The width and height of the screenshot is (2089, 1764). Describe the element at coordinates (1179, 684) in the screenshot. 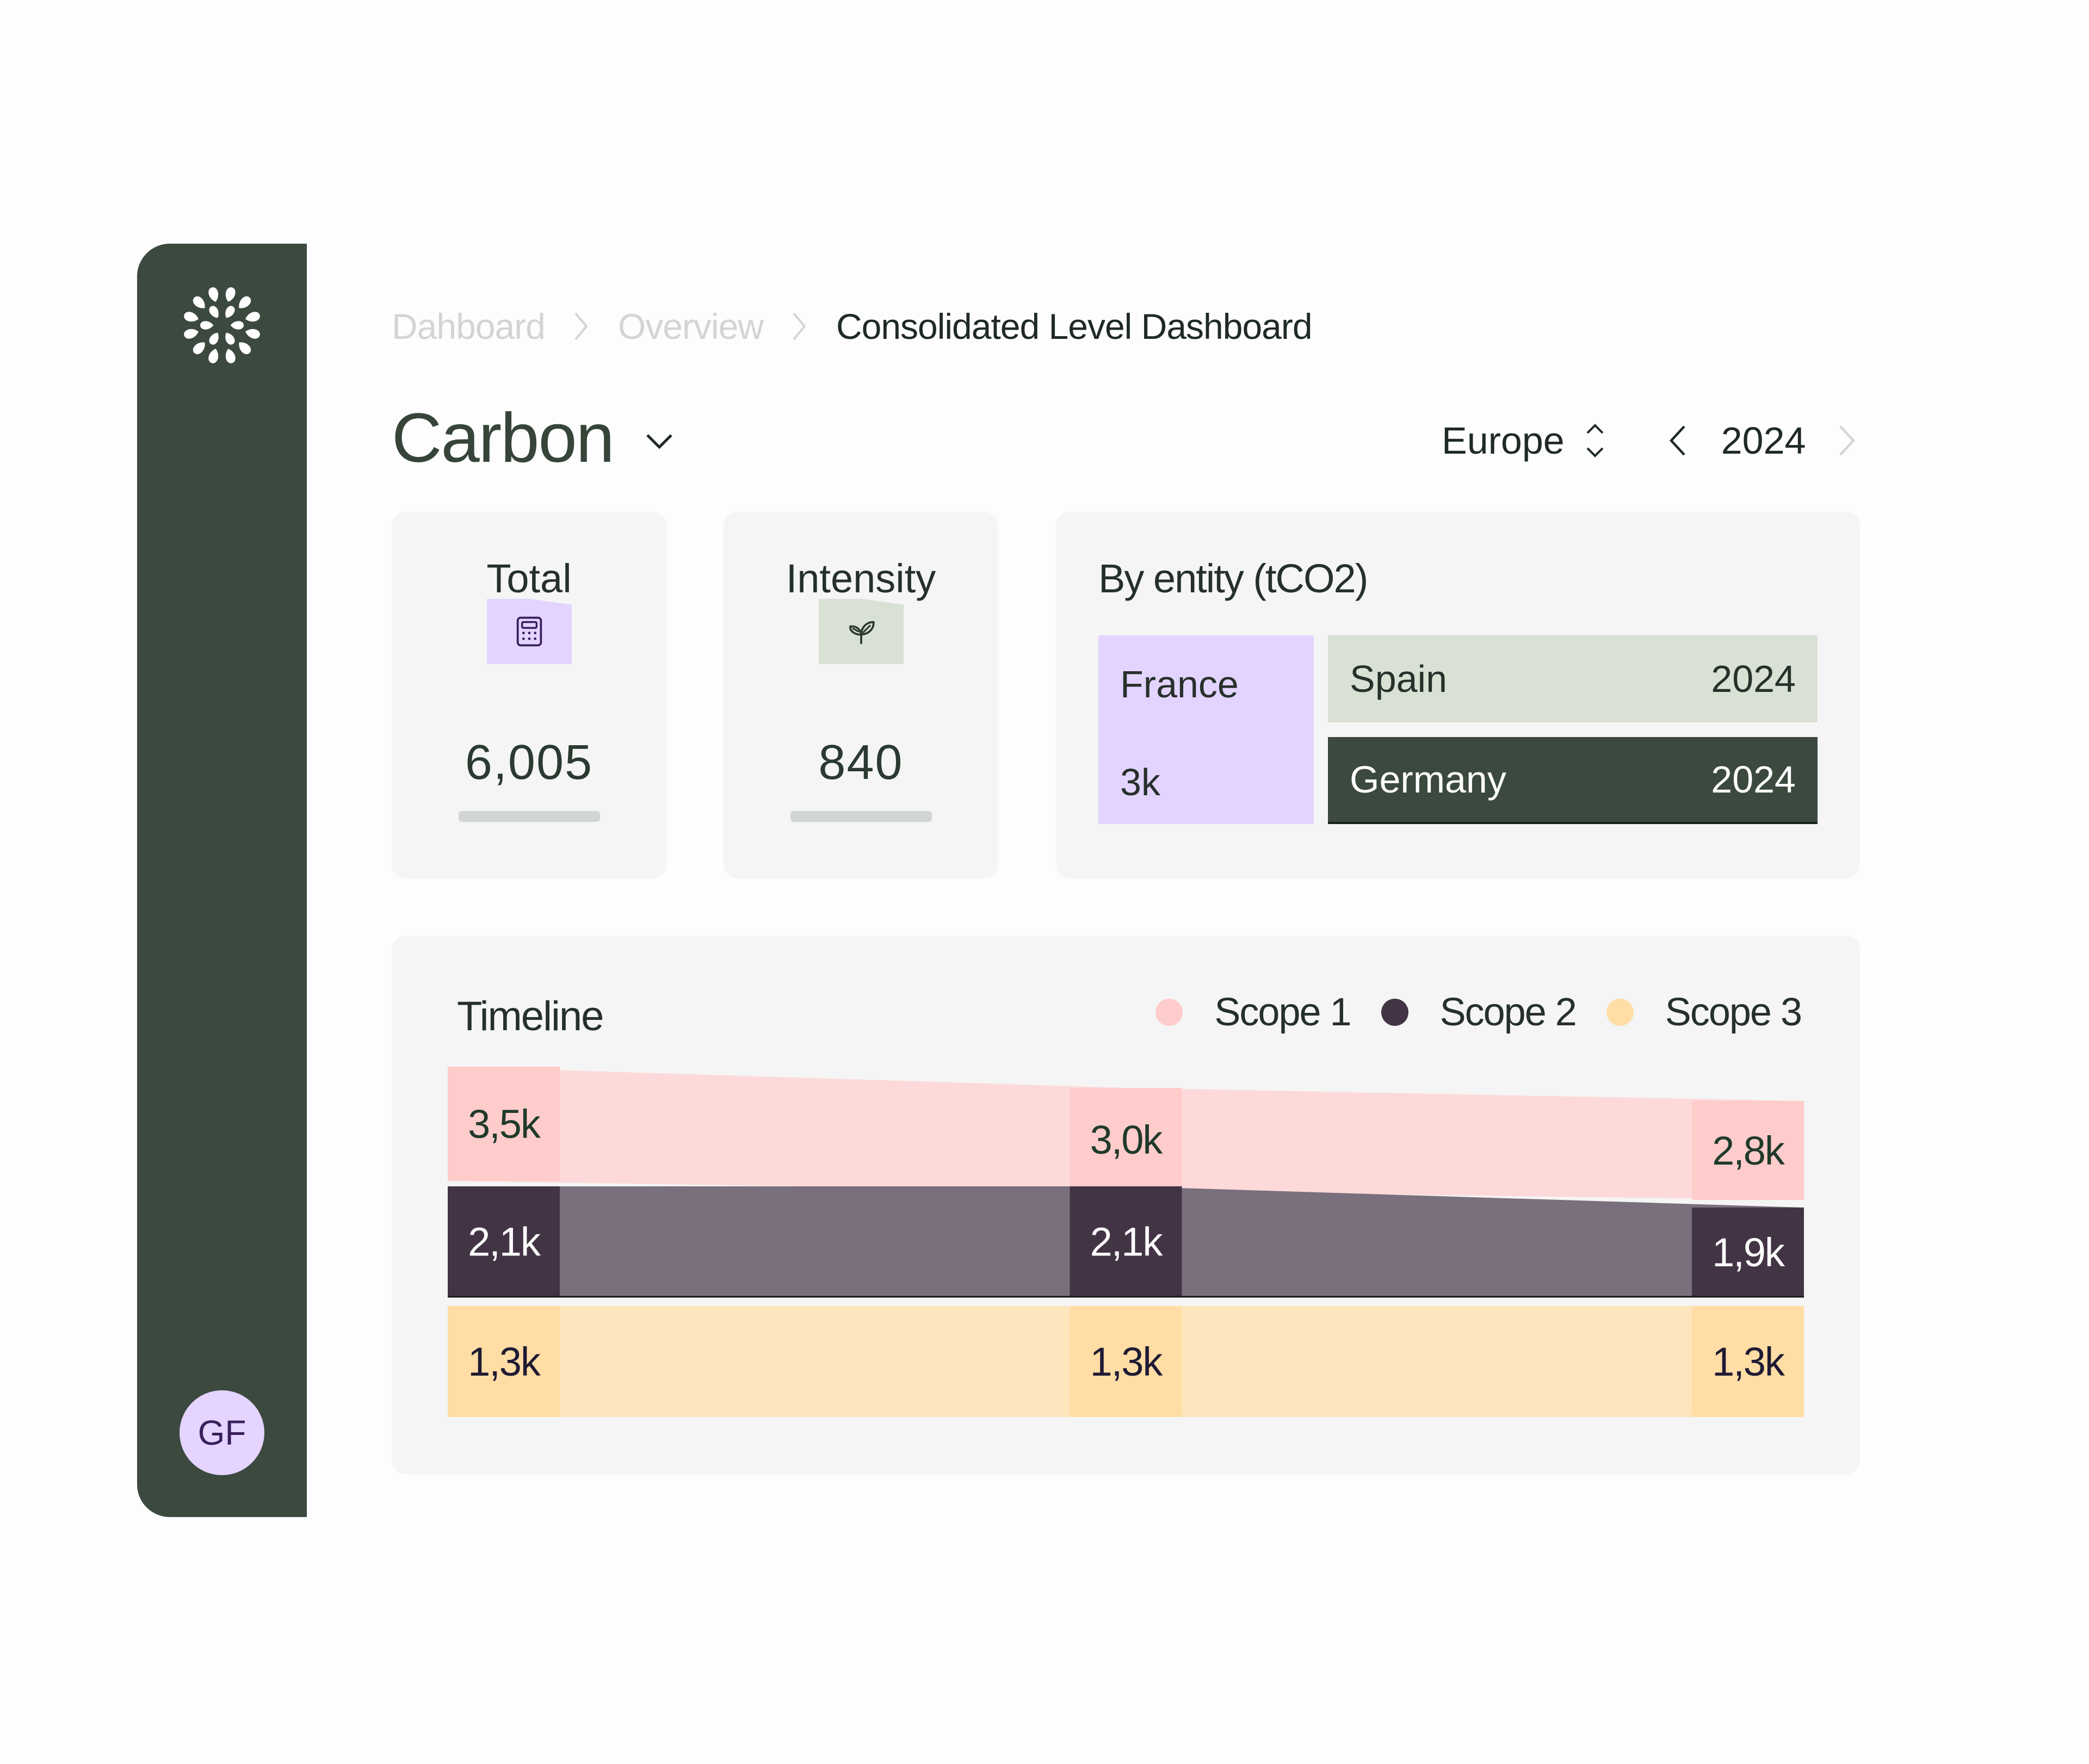

I see `entity-name: France` at that location.